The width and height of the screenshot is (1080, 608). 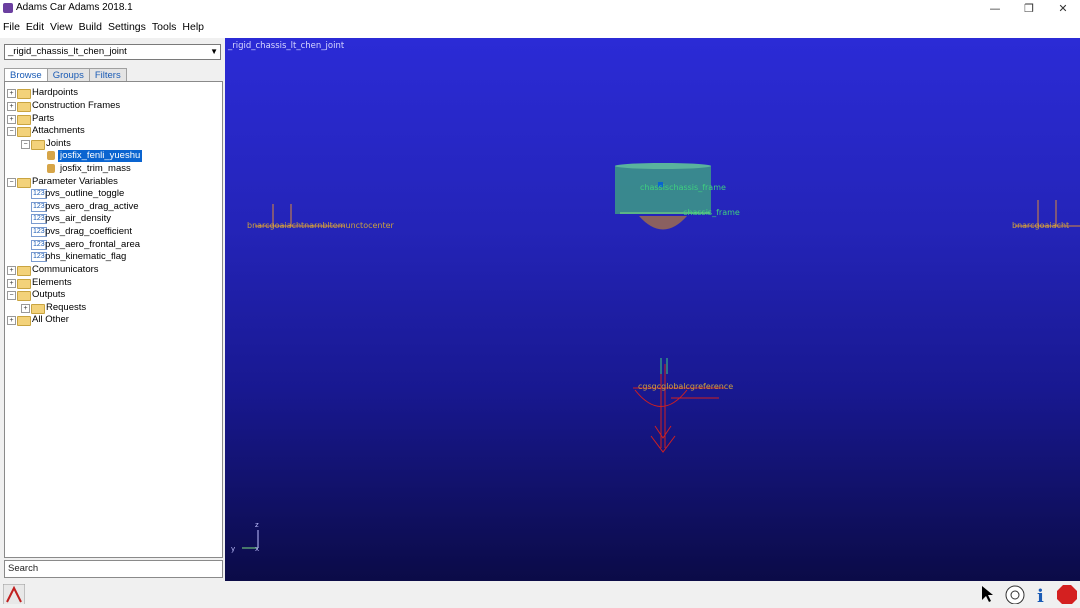 I want to click on menu-help: Help, so click(x=193, y=26).